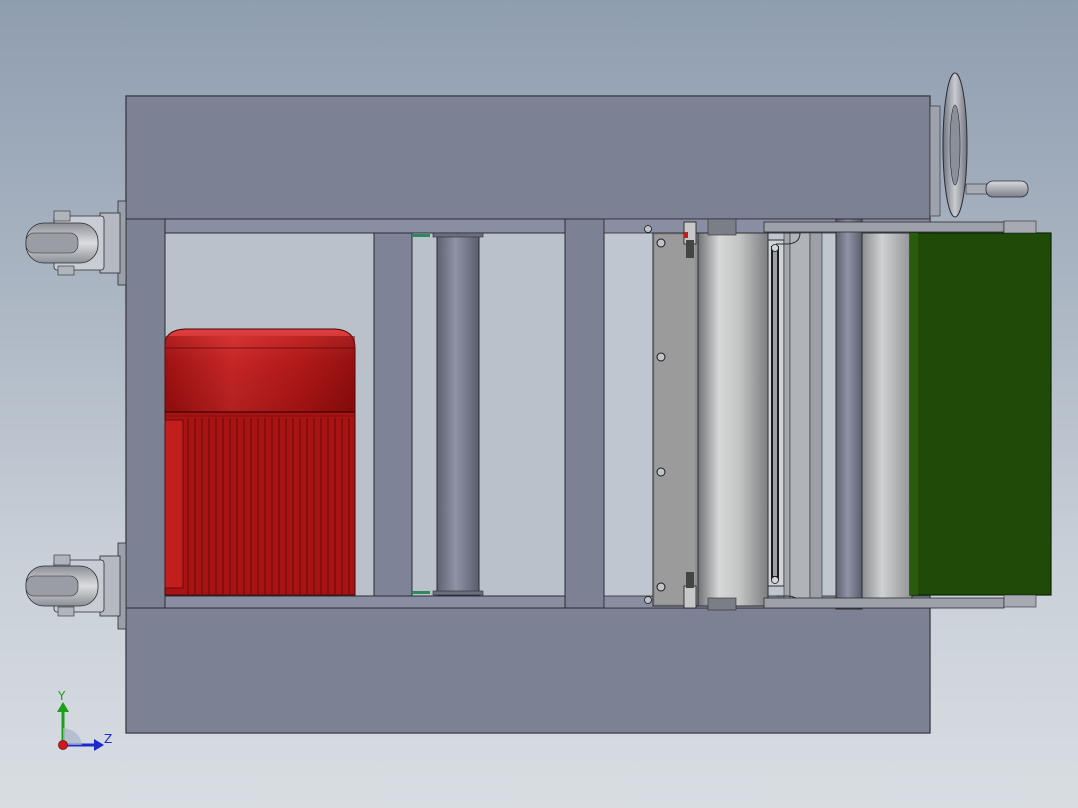 This screenshot has height=808, width=1078. What do you see at coordinates (979, 145) in the screenshot?
I see `handwheel` at bounding box center [979, 145].